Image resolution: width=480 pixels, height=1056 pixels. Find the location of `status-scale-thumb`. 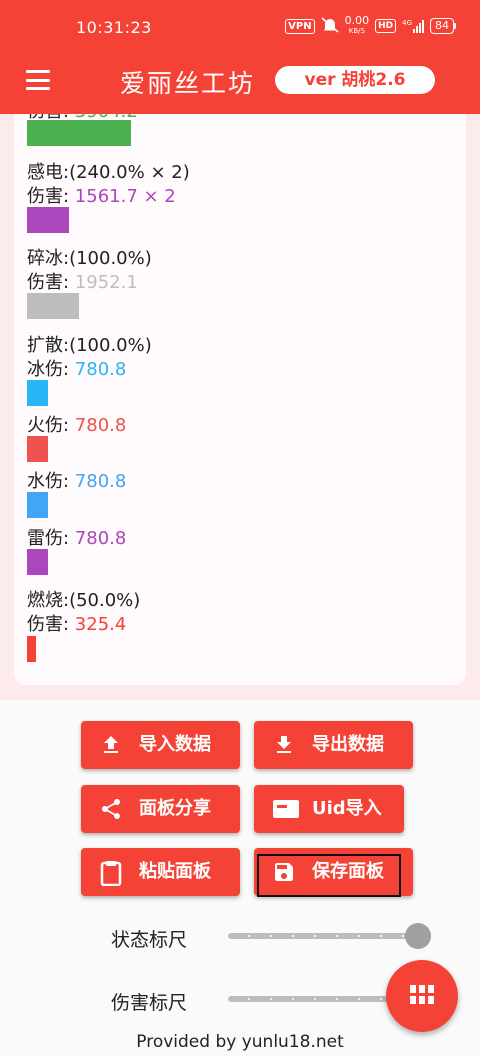

status-scale-thumb is located at coordinates (418, 936).